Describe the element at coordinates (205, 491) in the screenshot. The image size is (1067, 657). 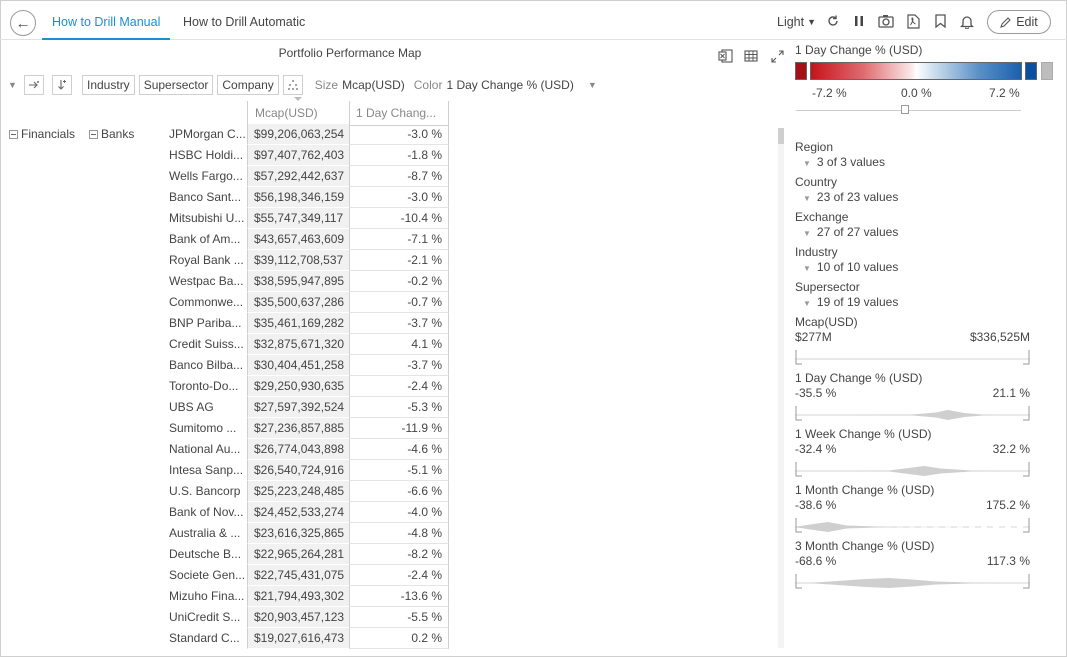
I see `company-cell: U.S. Bancorp` at that location.